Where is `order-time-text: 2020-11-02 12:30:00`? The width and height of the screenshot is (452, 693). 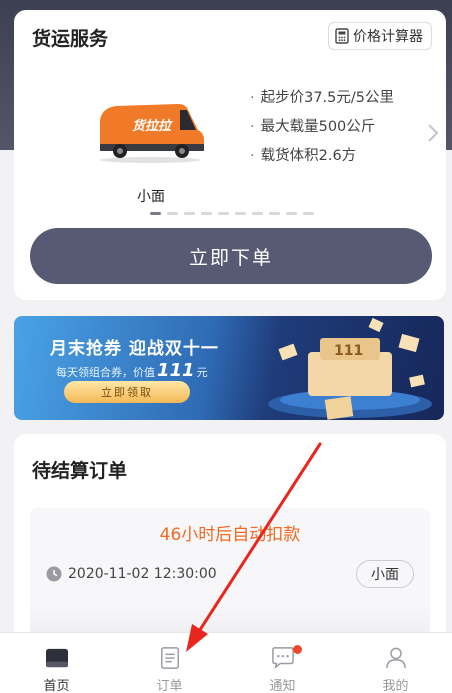
order-time-text: 2020-11-02 12:30:00 is located at coordinates (142, 574).